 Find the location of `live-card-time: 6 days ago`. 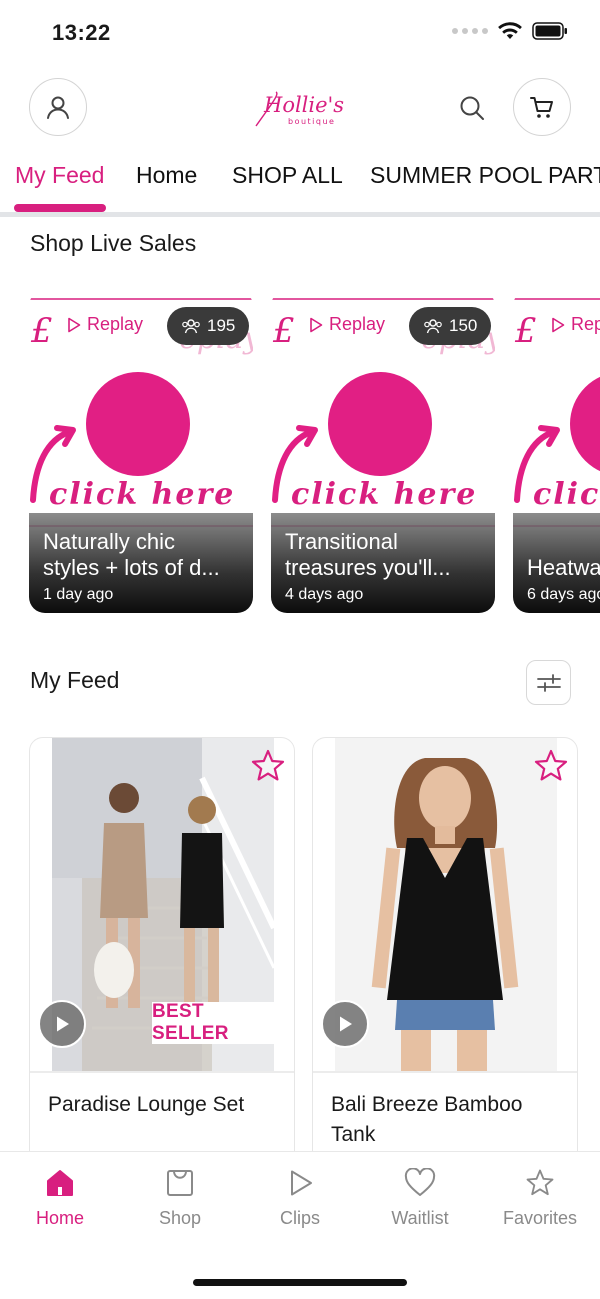

live-card-time: 6 days ago is located at coordinates (563, 594).